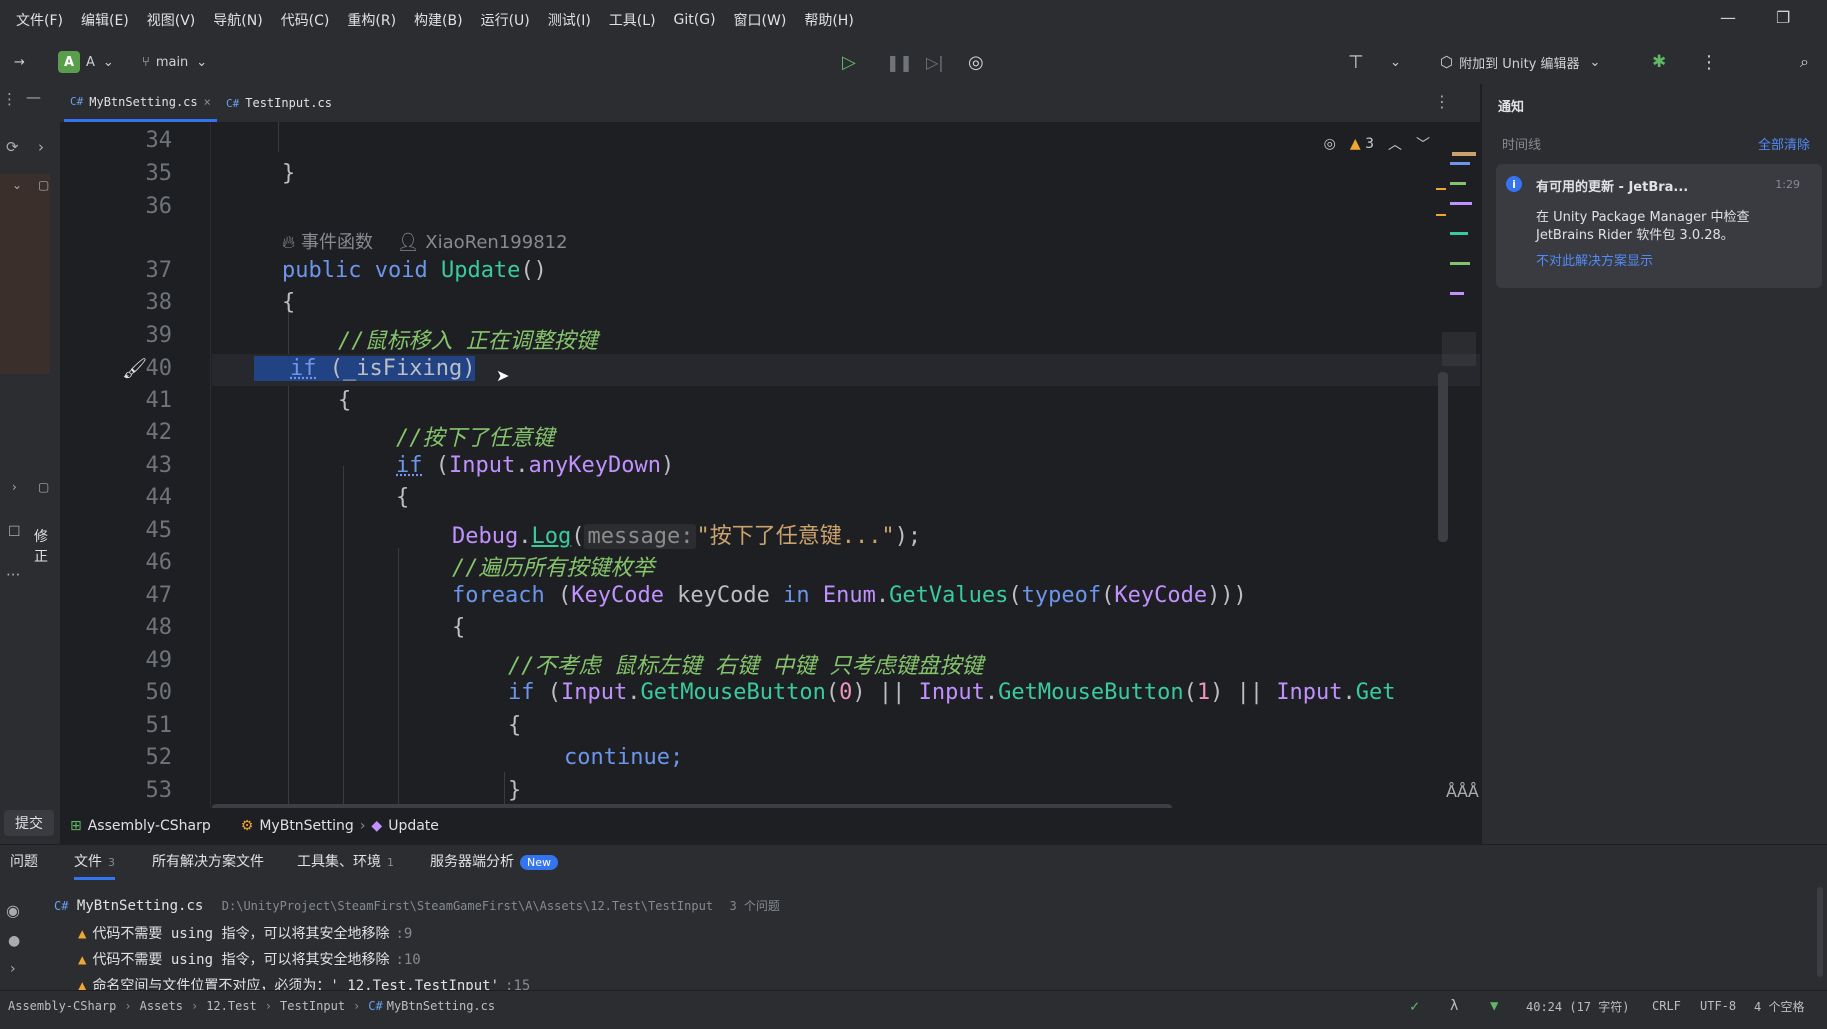 This screenshot has height=1029, width=1827. What do you see at coordinates (899, 62) in the screenshot?
I see `pause-icon: ❚❚` at bounding box center [899, 62].